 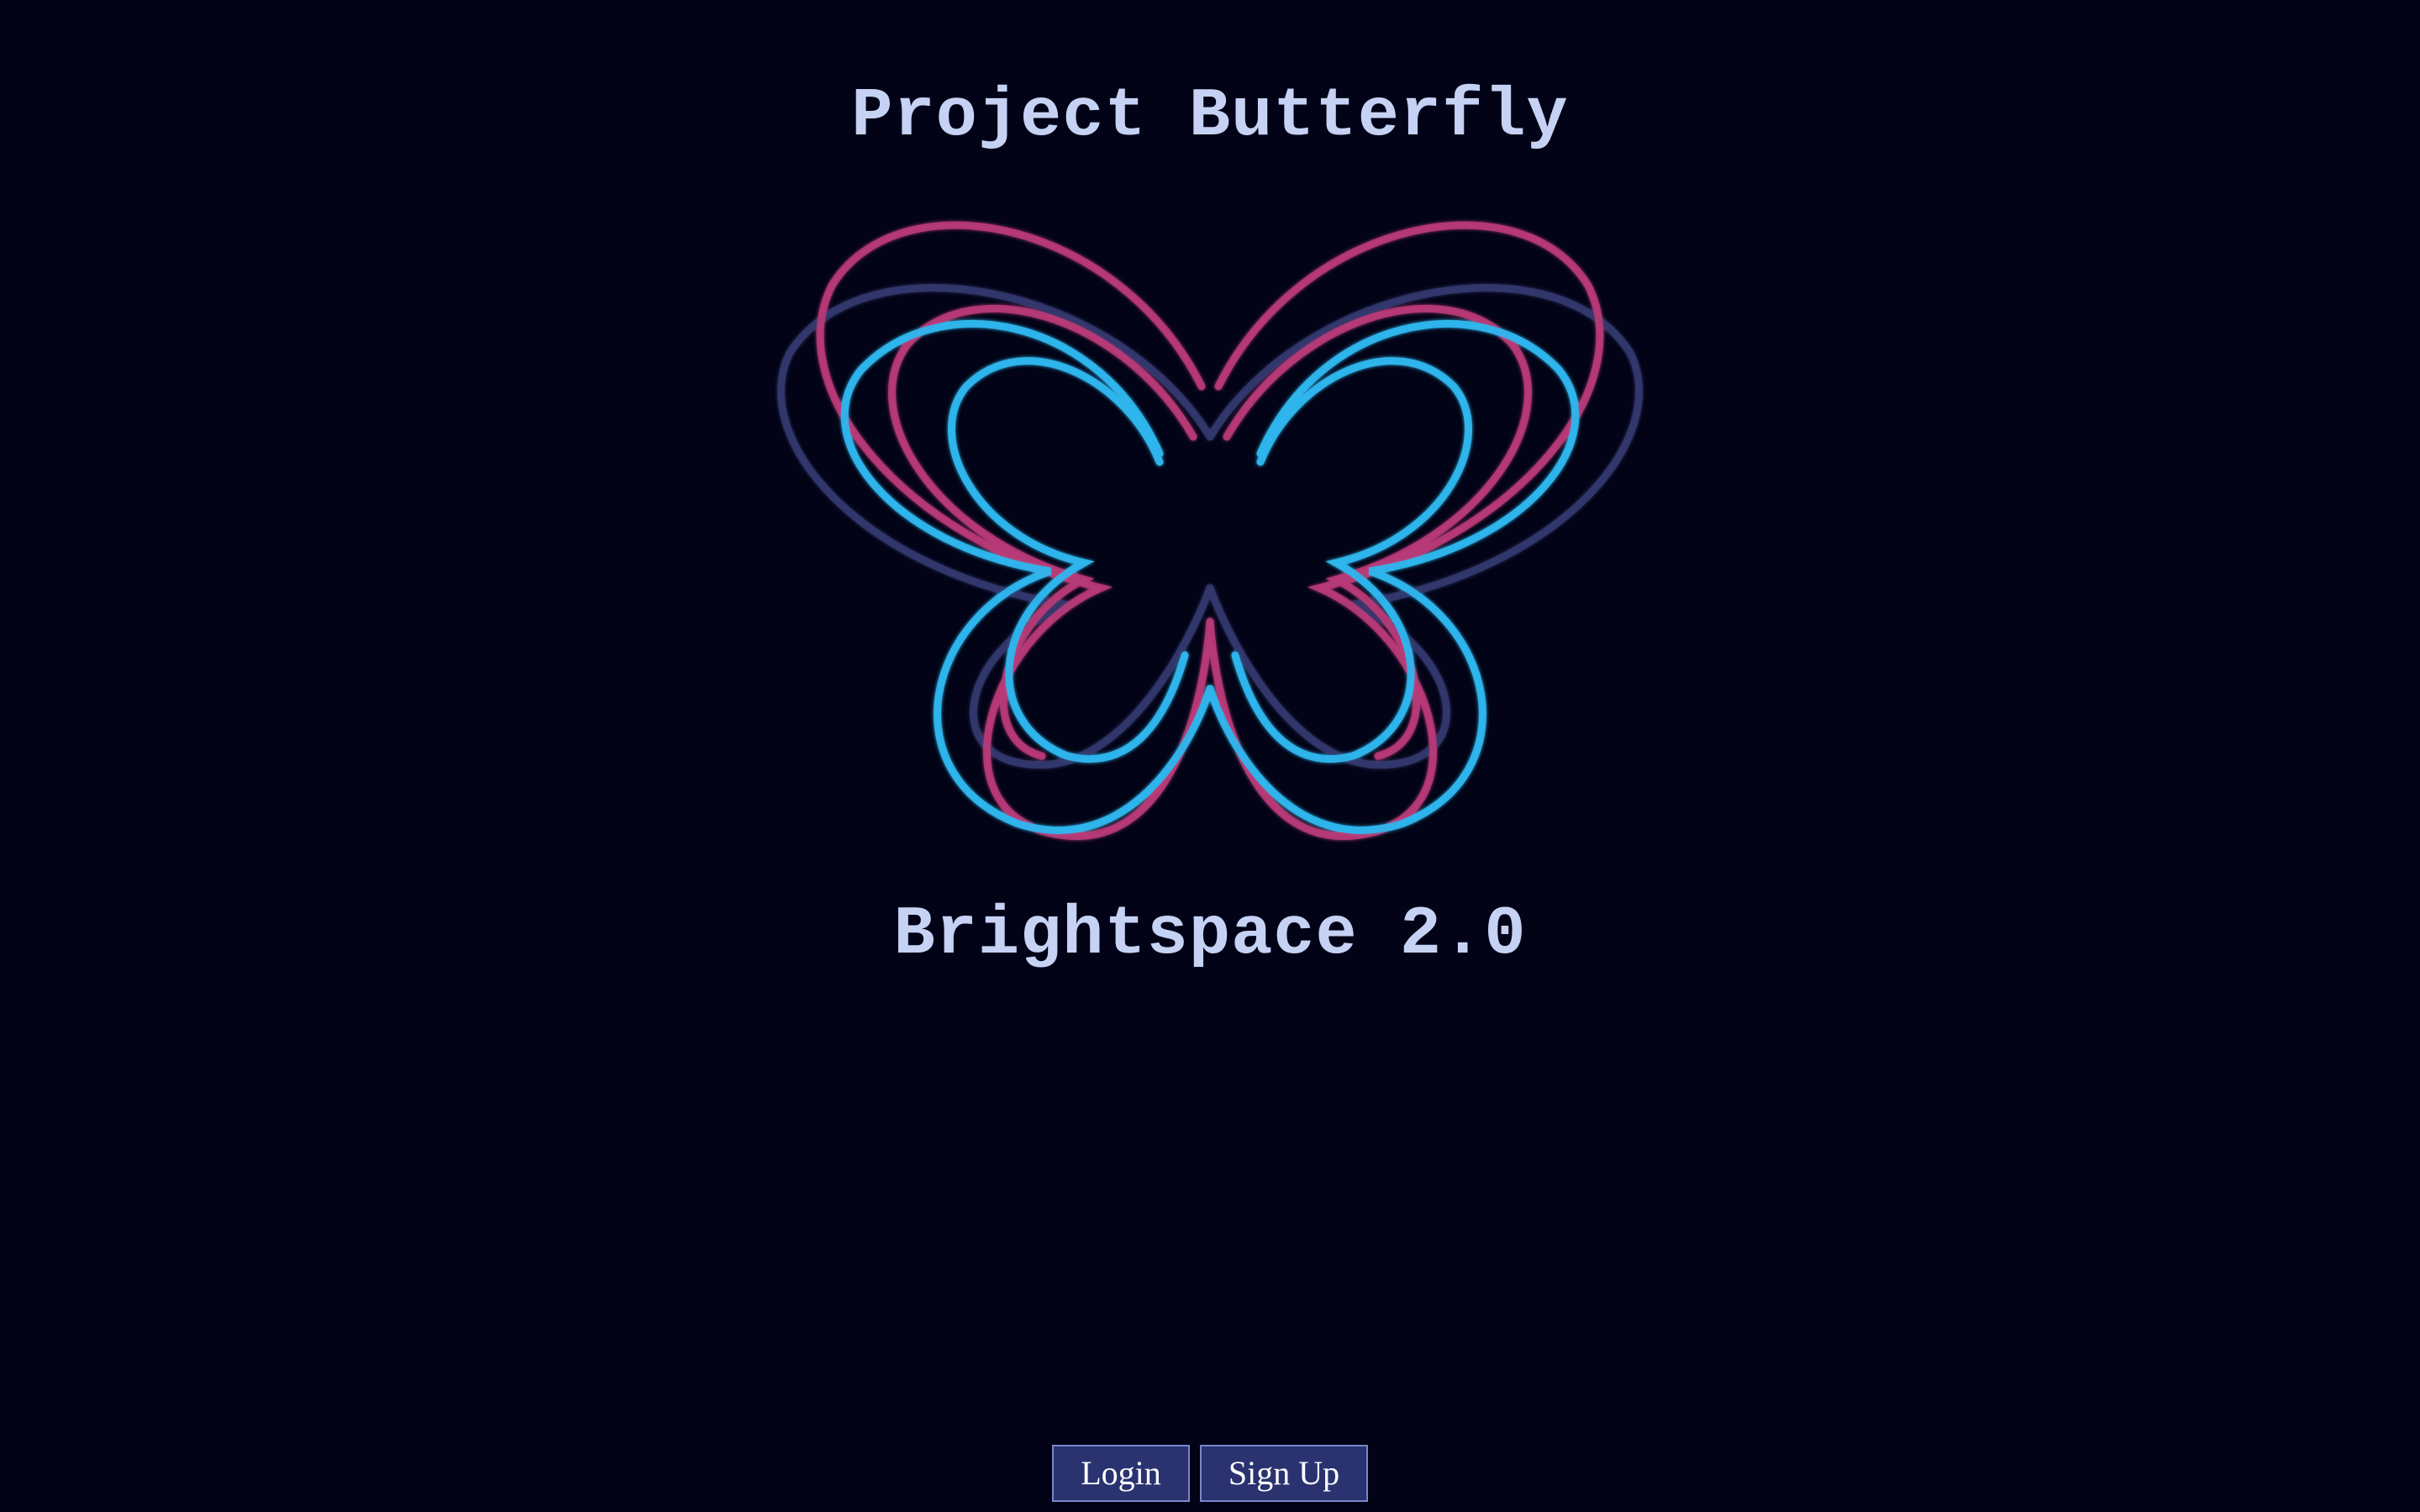 What do you see at coordinates (1210, 116) in the screenshot?
I see `page-title: Project Butterfly` at bounding box center [1210, 116].